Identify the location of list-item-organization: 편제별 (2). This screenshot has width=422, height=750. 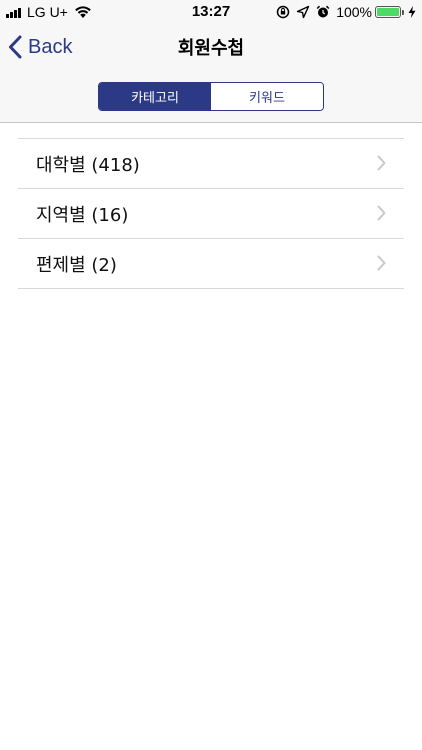
(211, 264).